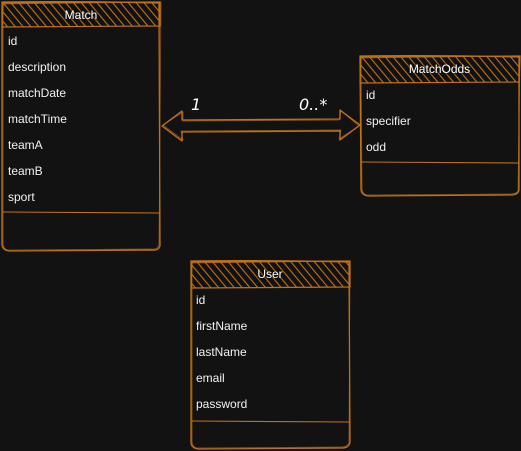  I want to click on match-field-matchdate: matchDate, so click(37, 93).